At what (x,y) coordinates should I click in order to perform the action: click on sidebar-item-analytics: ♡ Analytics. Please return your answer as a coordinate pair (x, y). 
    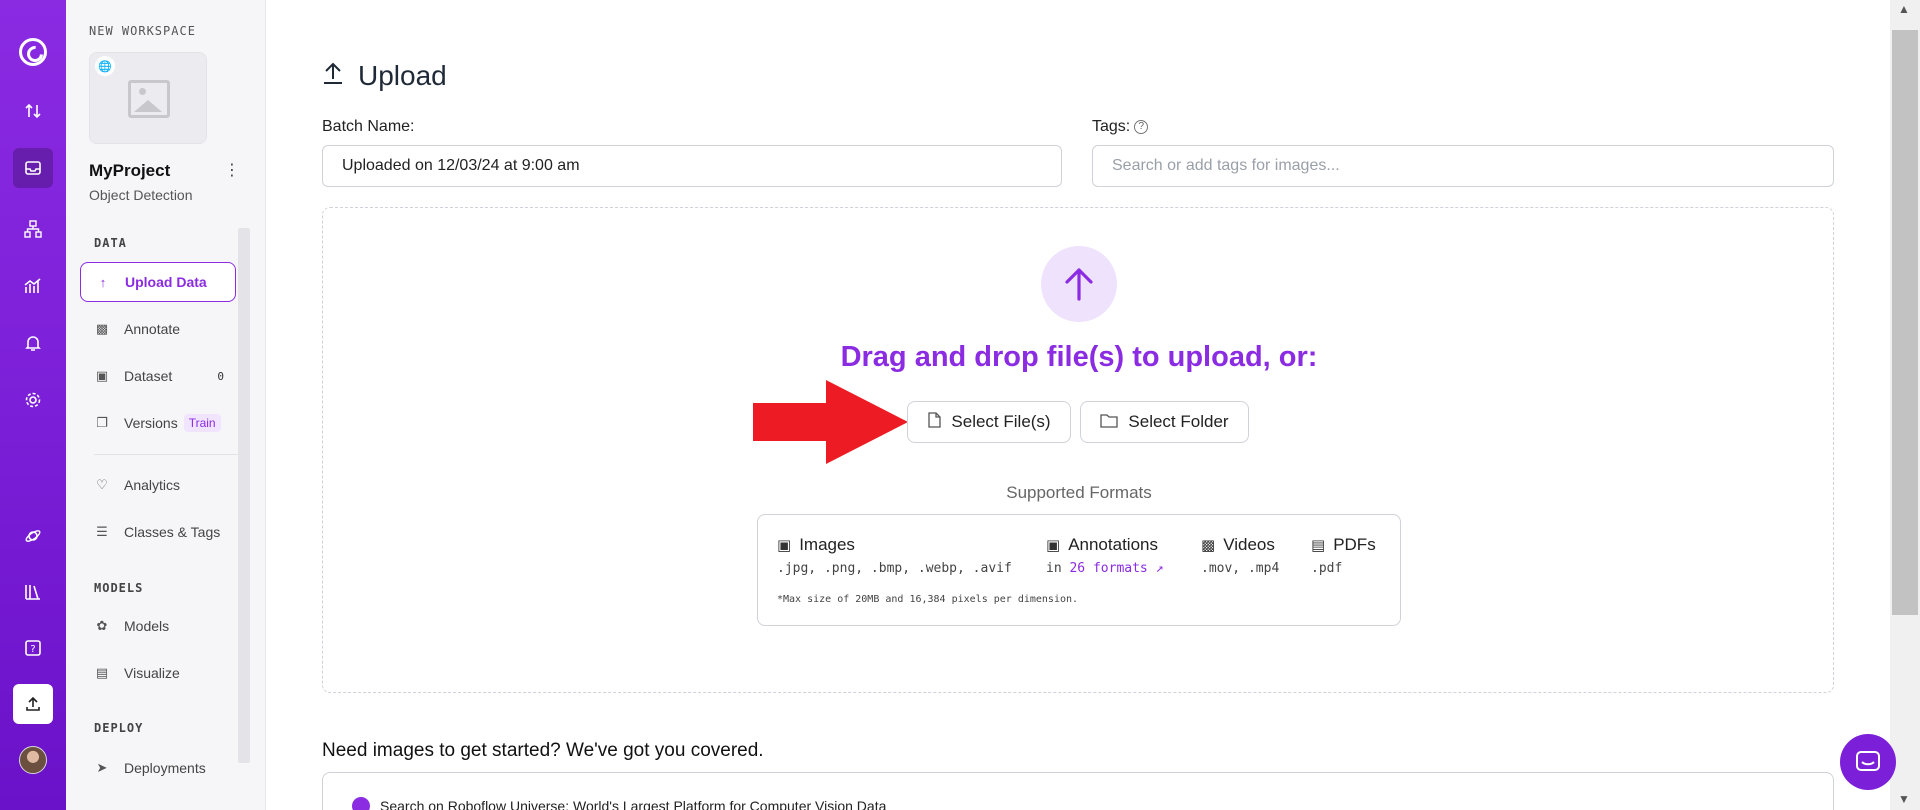
    Looking at the image, I should click on (158, 485).